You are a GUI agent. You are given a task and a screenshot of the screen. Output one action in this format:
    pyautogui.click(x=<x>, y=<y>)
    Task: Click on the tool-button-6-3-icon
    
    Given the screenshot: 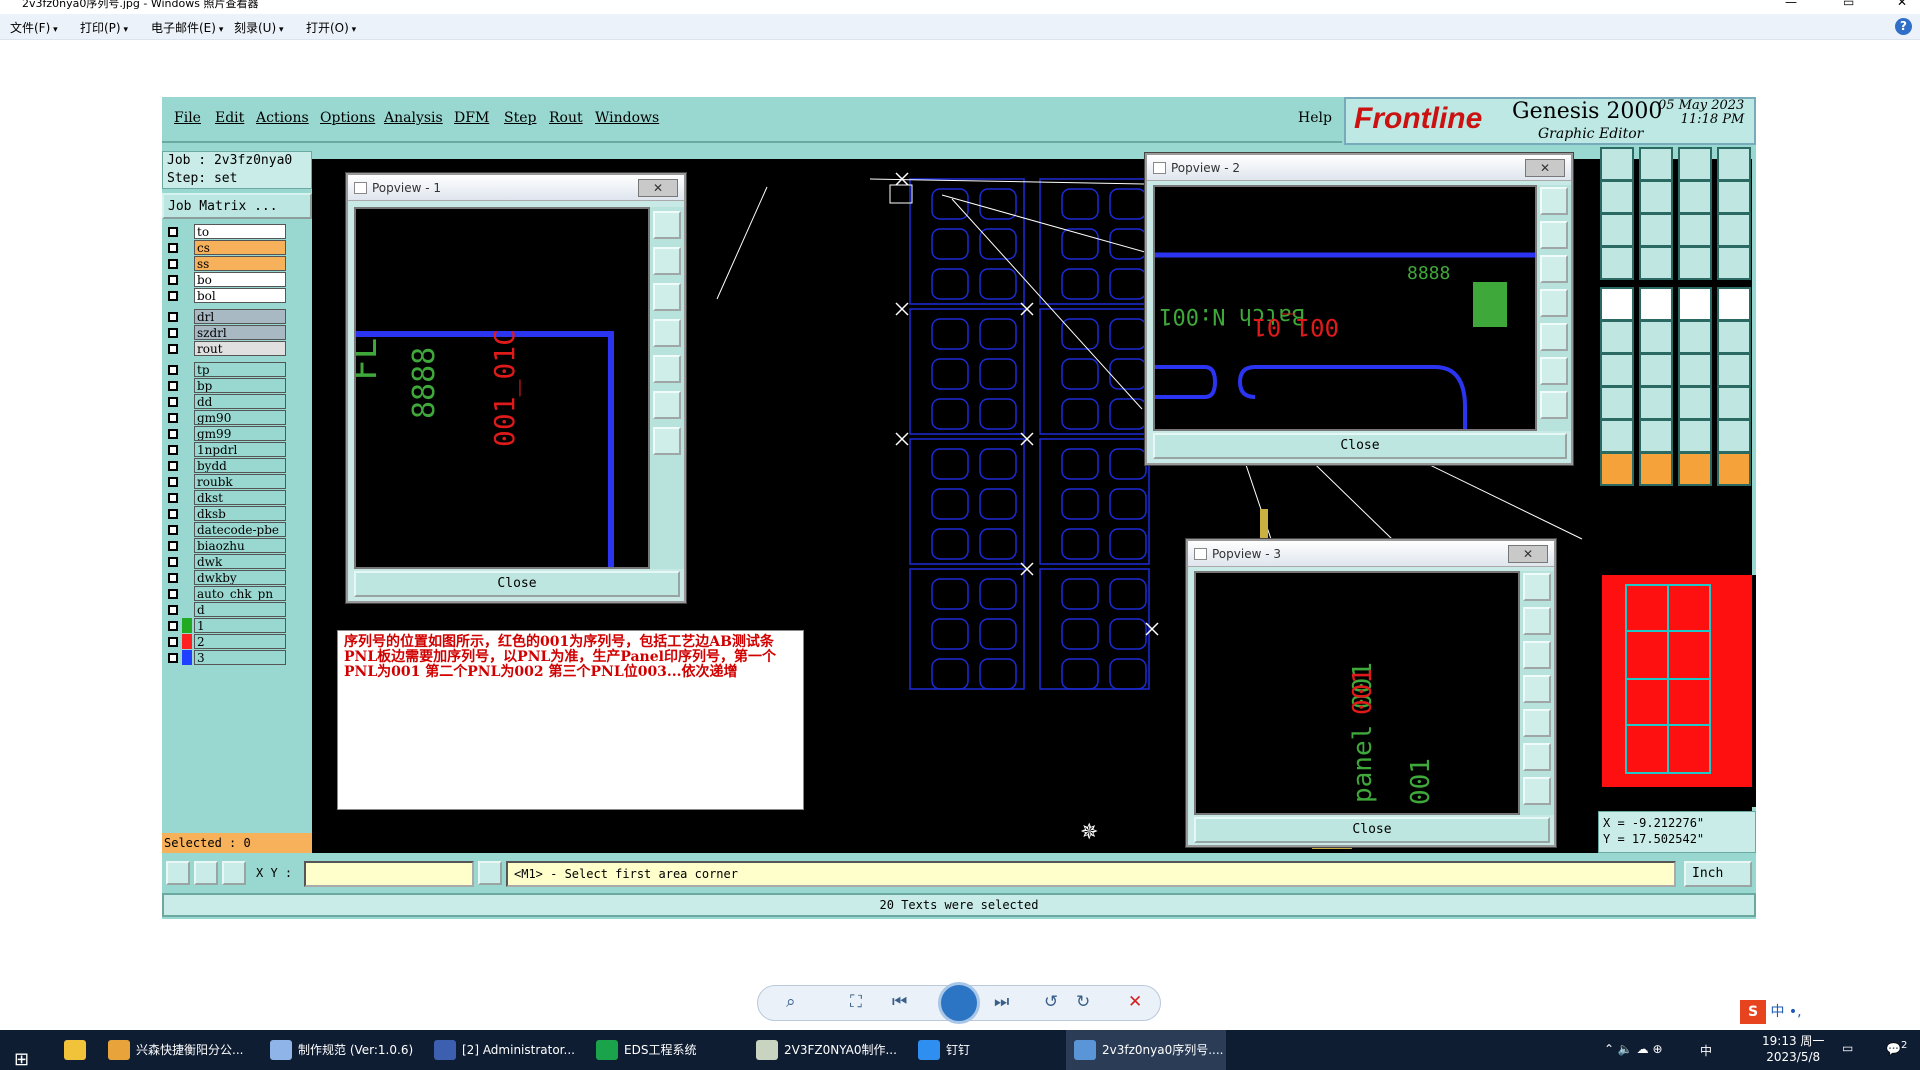 What is the action you would take?
    pyautogui.click(x=1734, y=370)
    